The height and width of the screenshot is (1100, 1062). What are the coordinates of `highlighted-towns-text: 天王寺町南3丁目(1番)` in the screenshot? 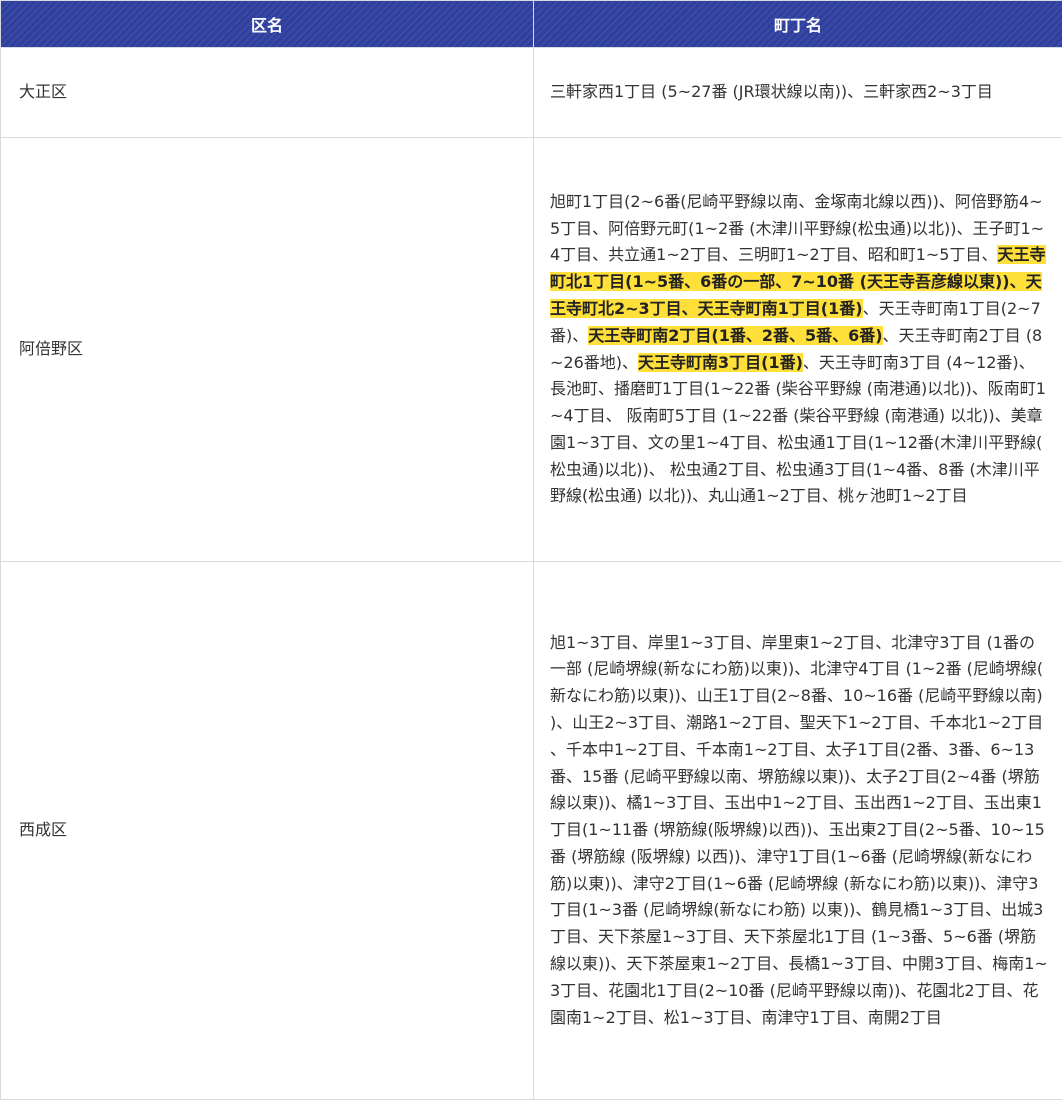 It's located at (720, 362).